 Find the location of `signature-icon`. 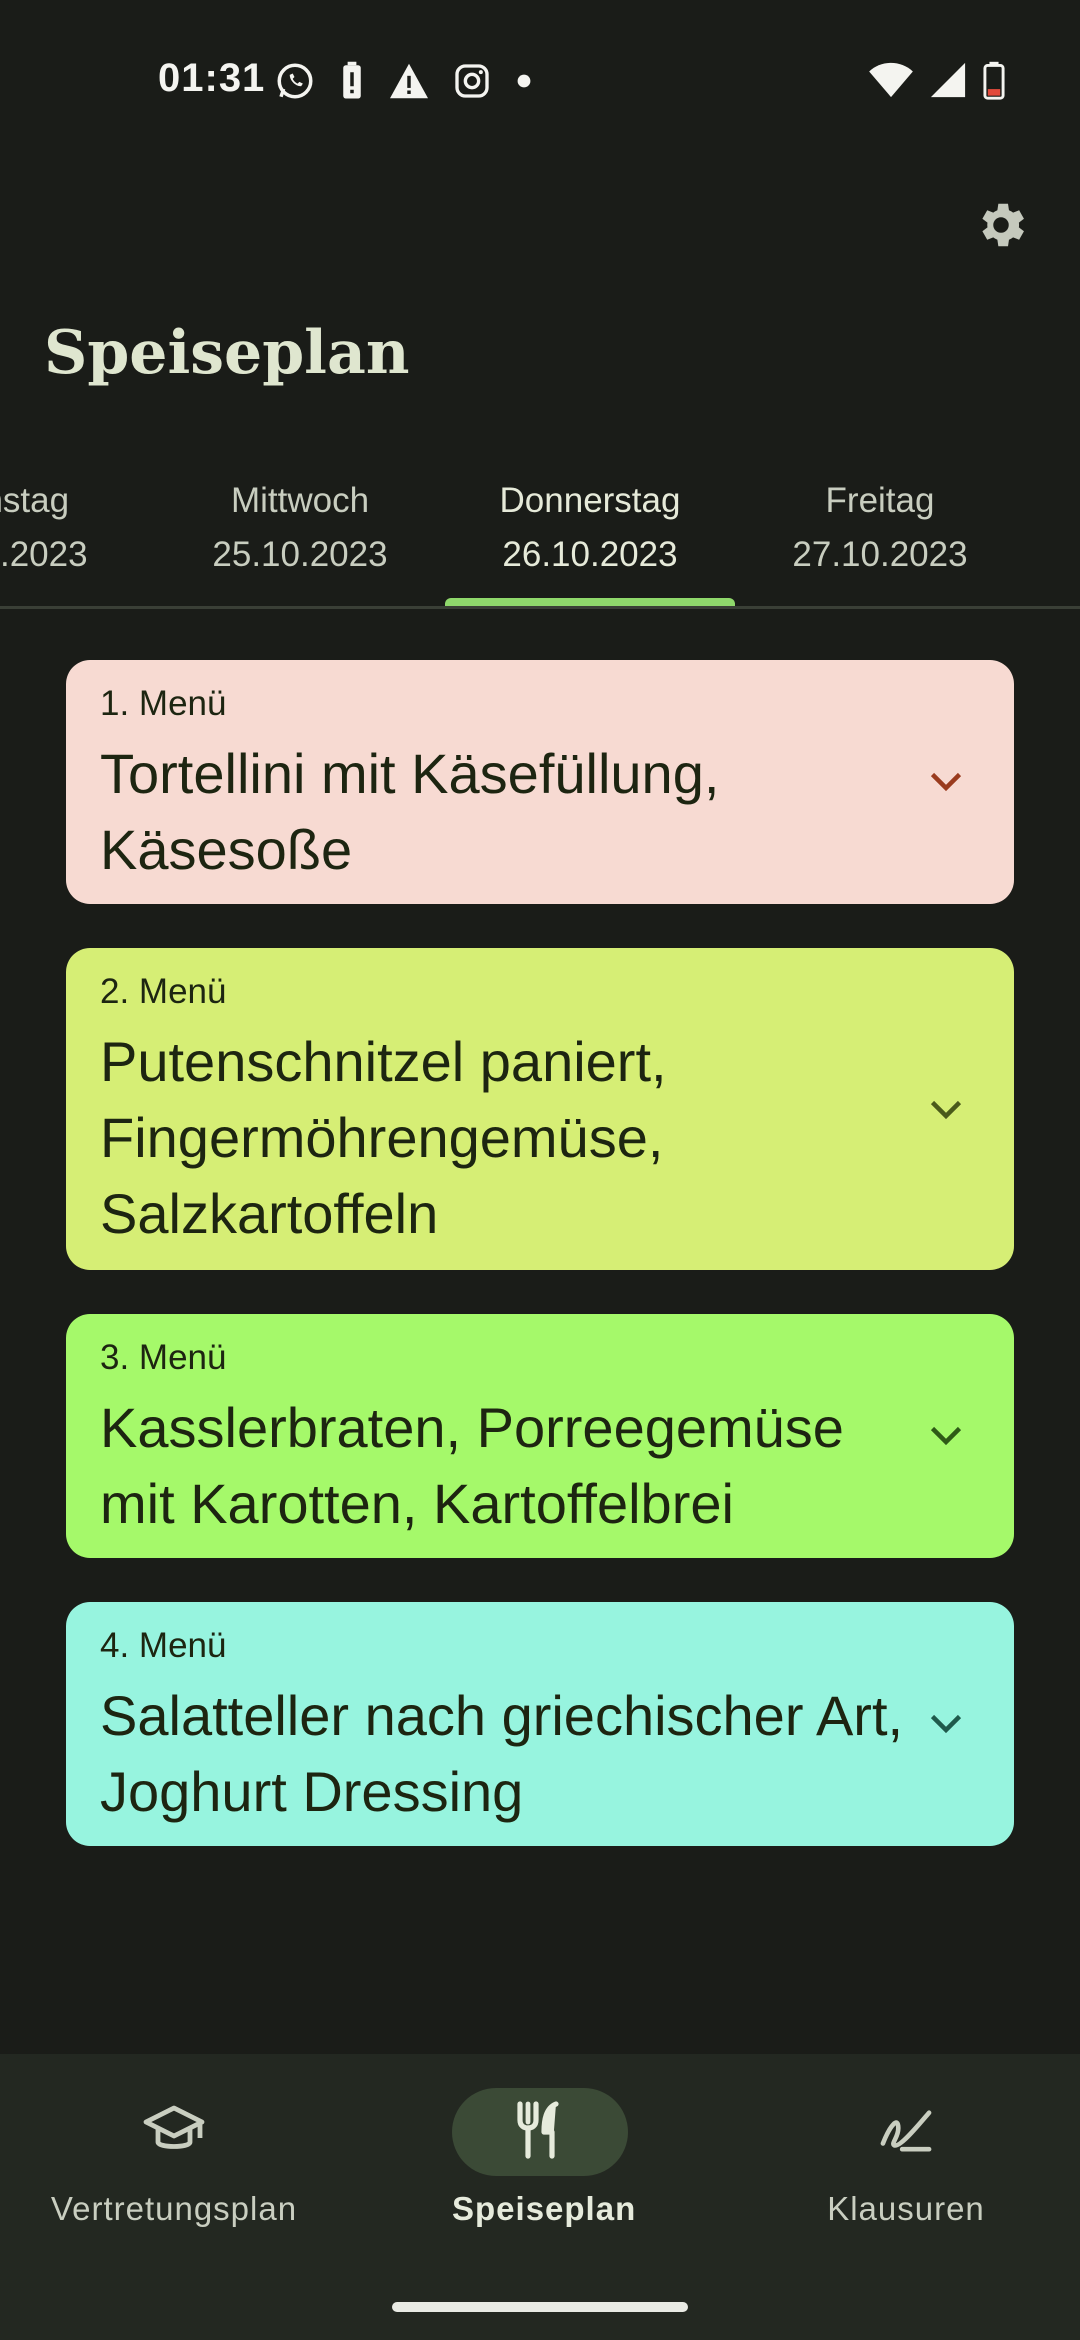

signature-icon is located at coordinates (906, 2132).